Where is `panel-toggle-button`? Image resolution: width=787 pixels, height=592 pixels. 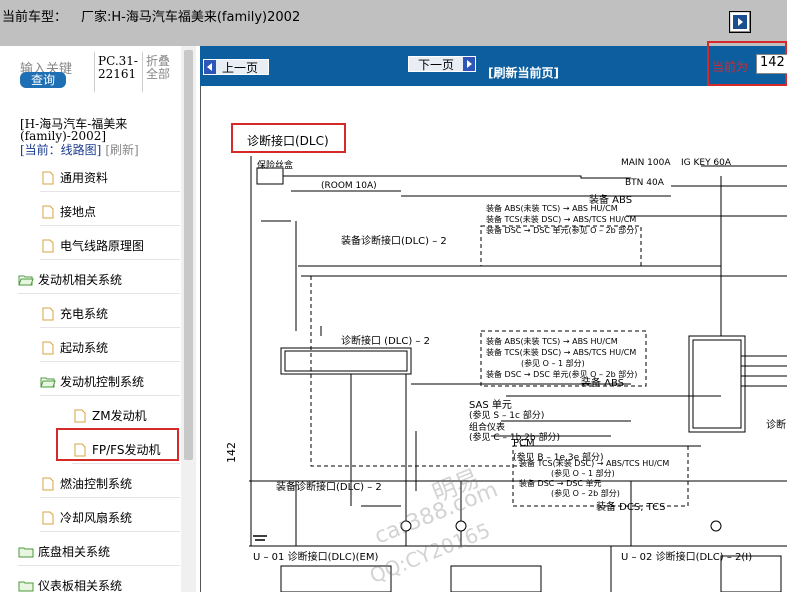
panel-toggle-button is located at coordinates (740, 22).